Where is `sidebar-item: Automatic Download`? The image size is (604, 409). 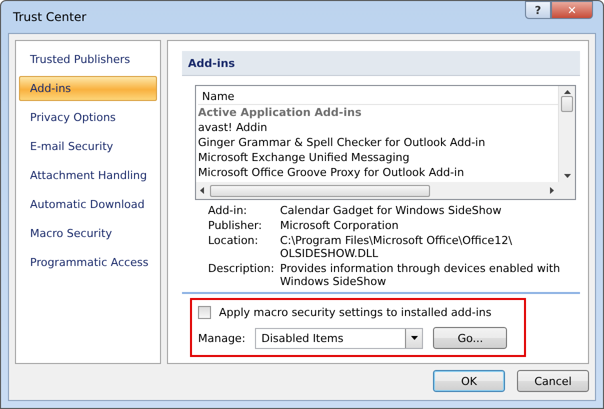 sidebar-item: Automatic Download is located at coordinates (88, 204).